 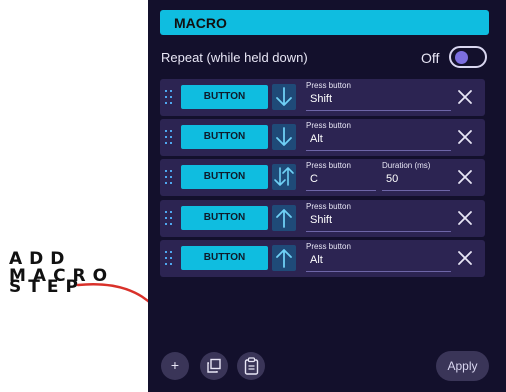 What do you see at coordinates (284, 177) in the screenshot?
I see `arrow-down-up-icon` at bounding box center [284, 177].